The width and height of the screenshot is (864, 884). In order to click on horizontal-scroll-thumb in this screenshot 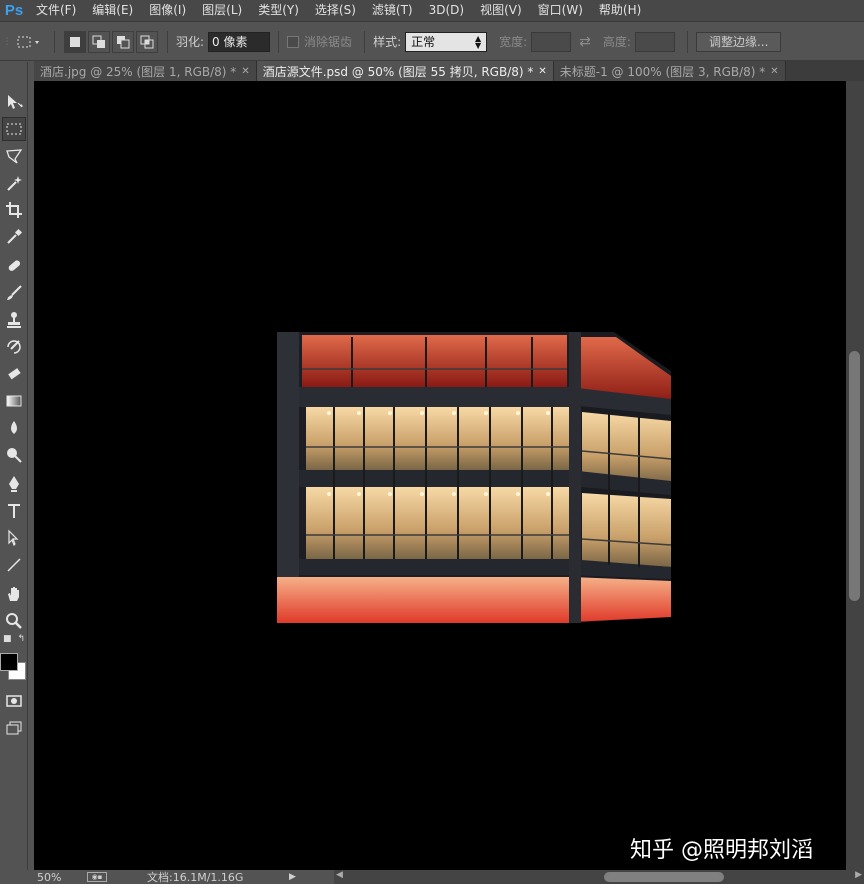, I will do `click(664, 877)`.